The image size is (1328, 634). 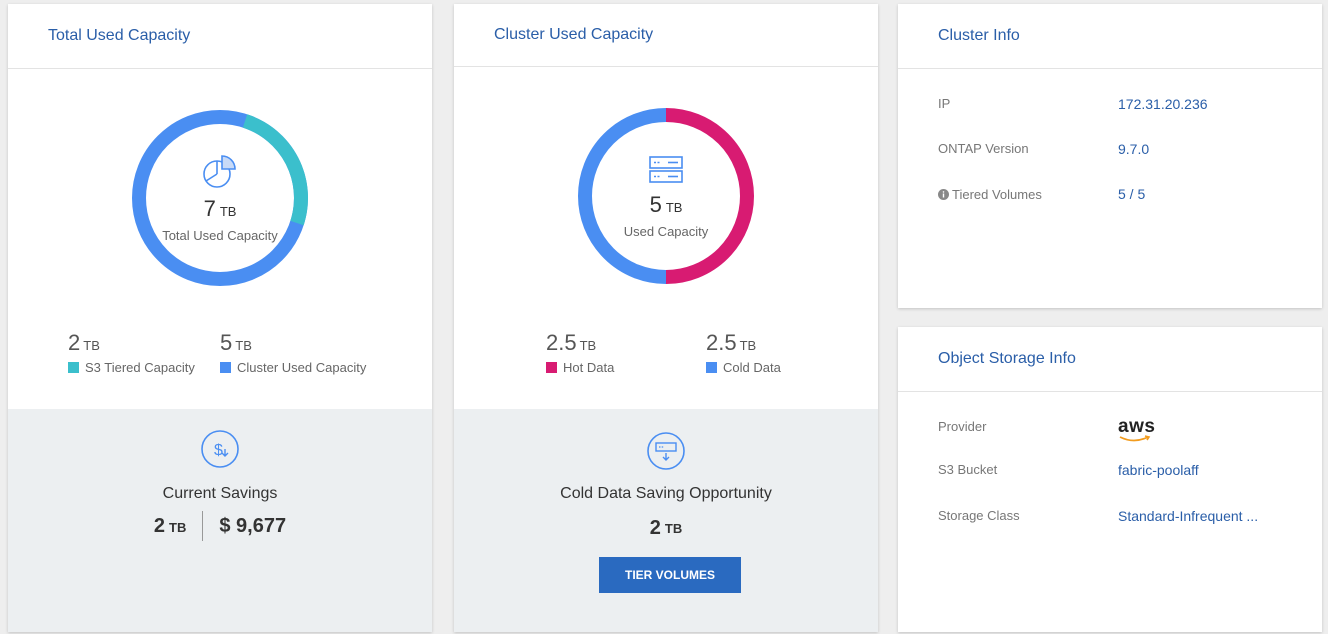 What do you see at coordinates (589, 367) in the screenshot?
I see `stat-label: Hot Data` at bounding box center [589, 367].